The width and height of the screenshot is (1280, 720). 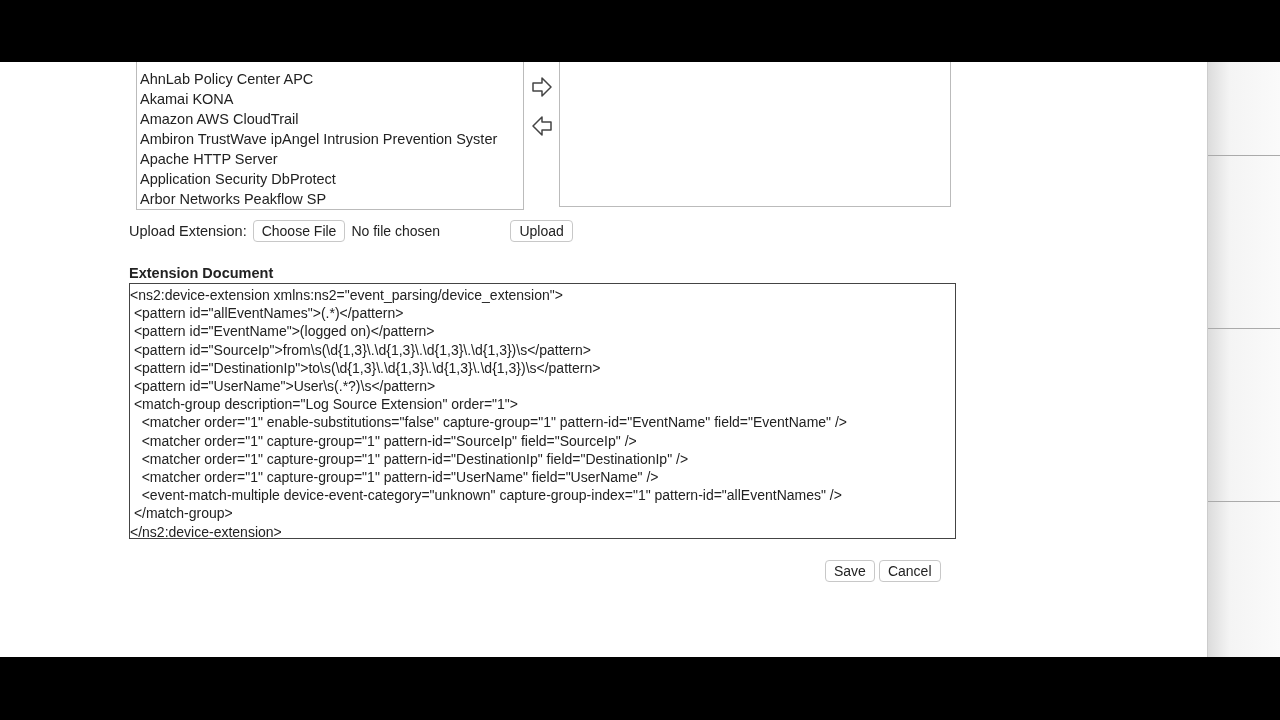 I want to click on code-line: <pattern id="allEventNames">(.*)</pattern>, so click(x=268, y=313).